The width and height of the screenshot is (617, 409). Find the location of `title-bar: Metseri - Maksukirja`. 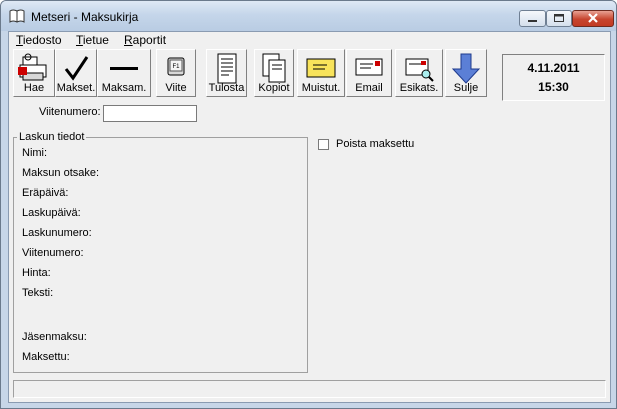

title-bar: Metseri - Maksukirja is located at coordinates (308, 16).